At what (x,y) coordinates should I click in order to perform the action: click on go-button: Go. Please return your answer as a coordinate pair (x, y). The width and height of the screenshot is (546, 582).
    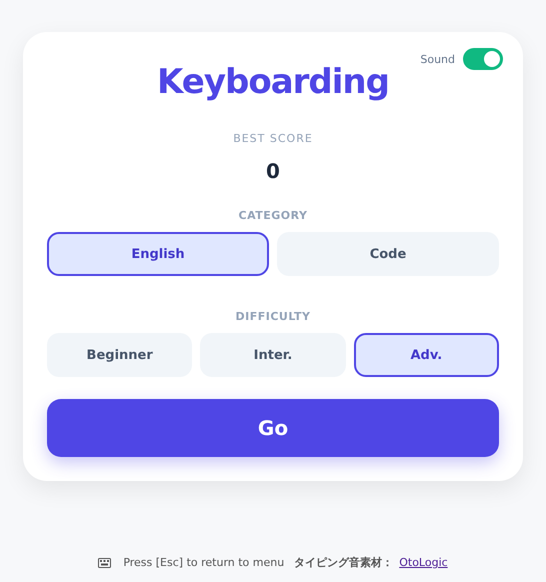
    Looking at the image, I should click on (273, 428).